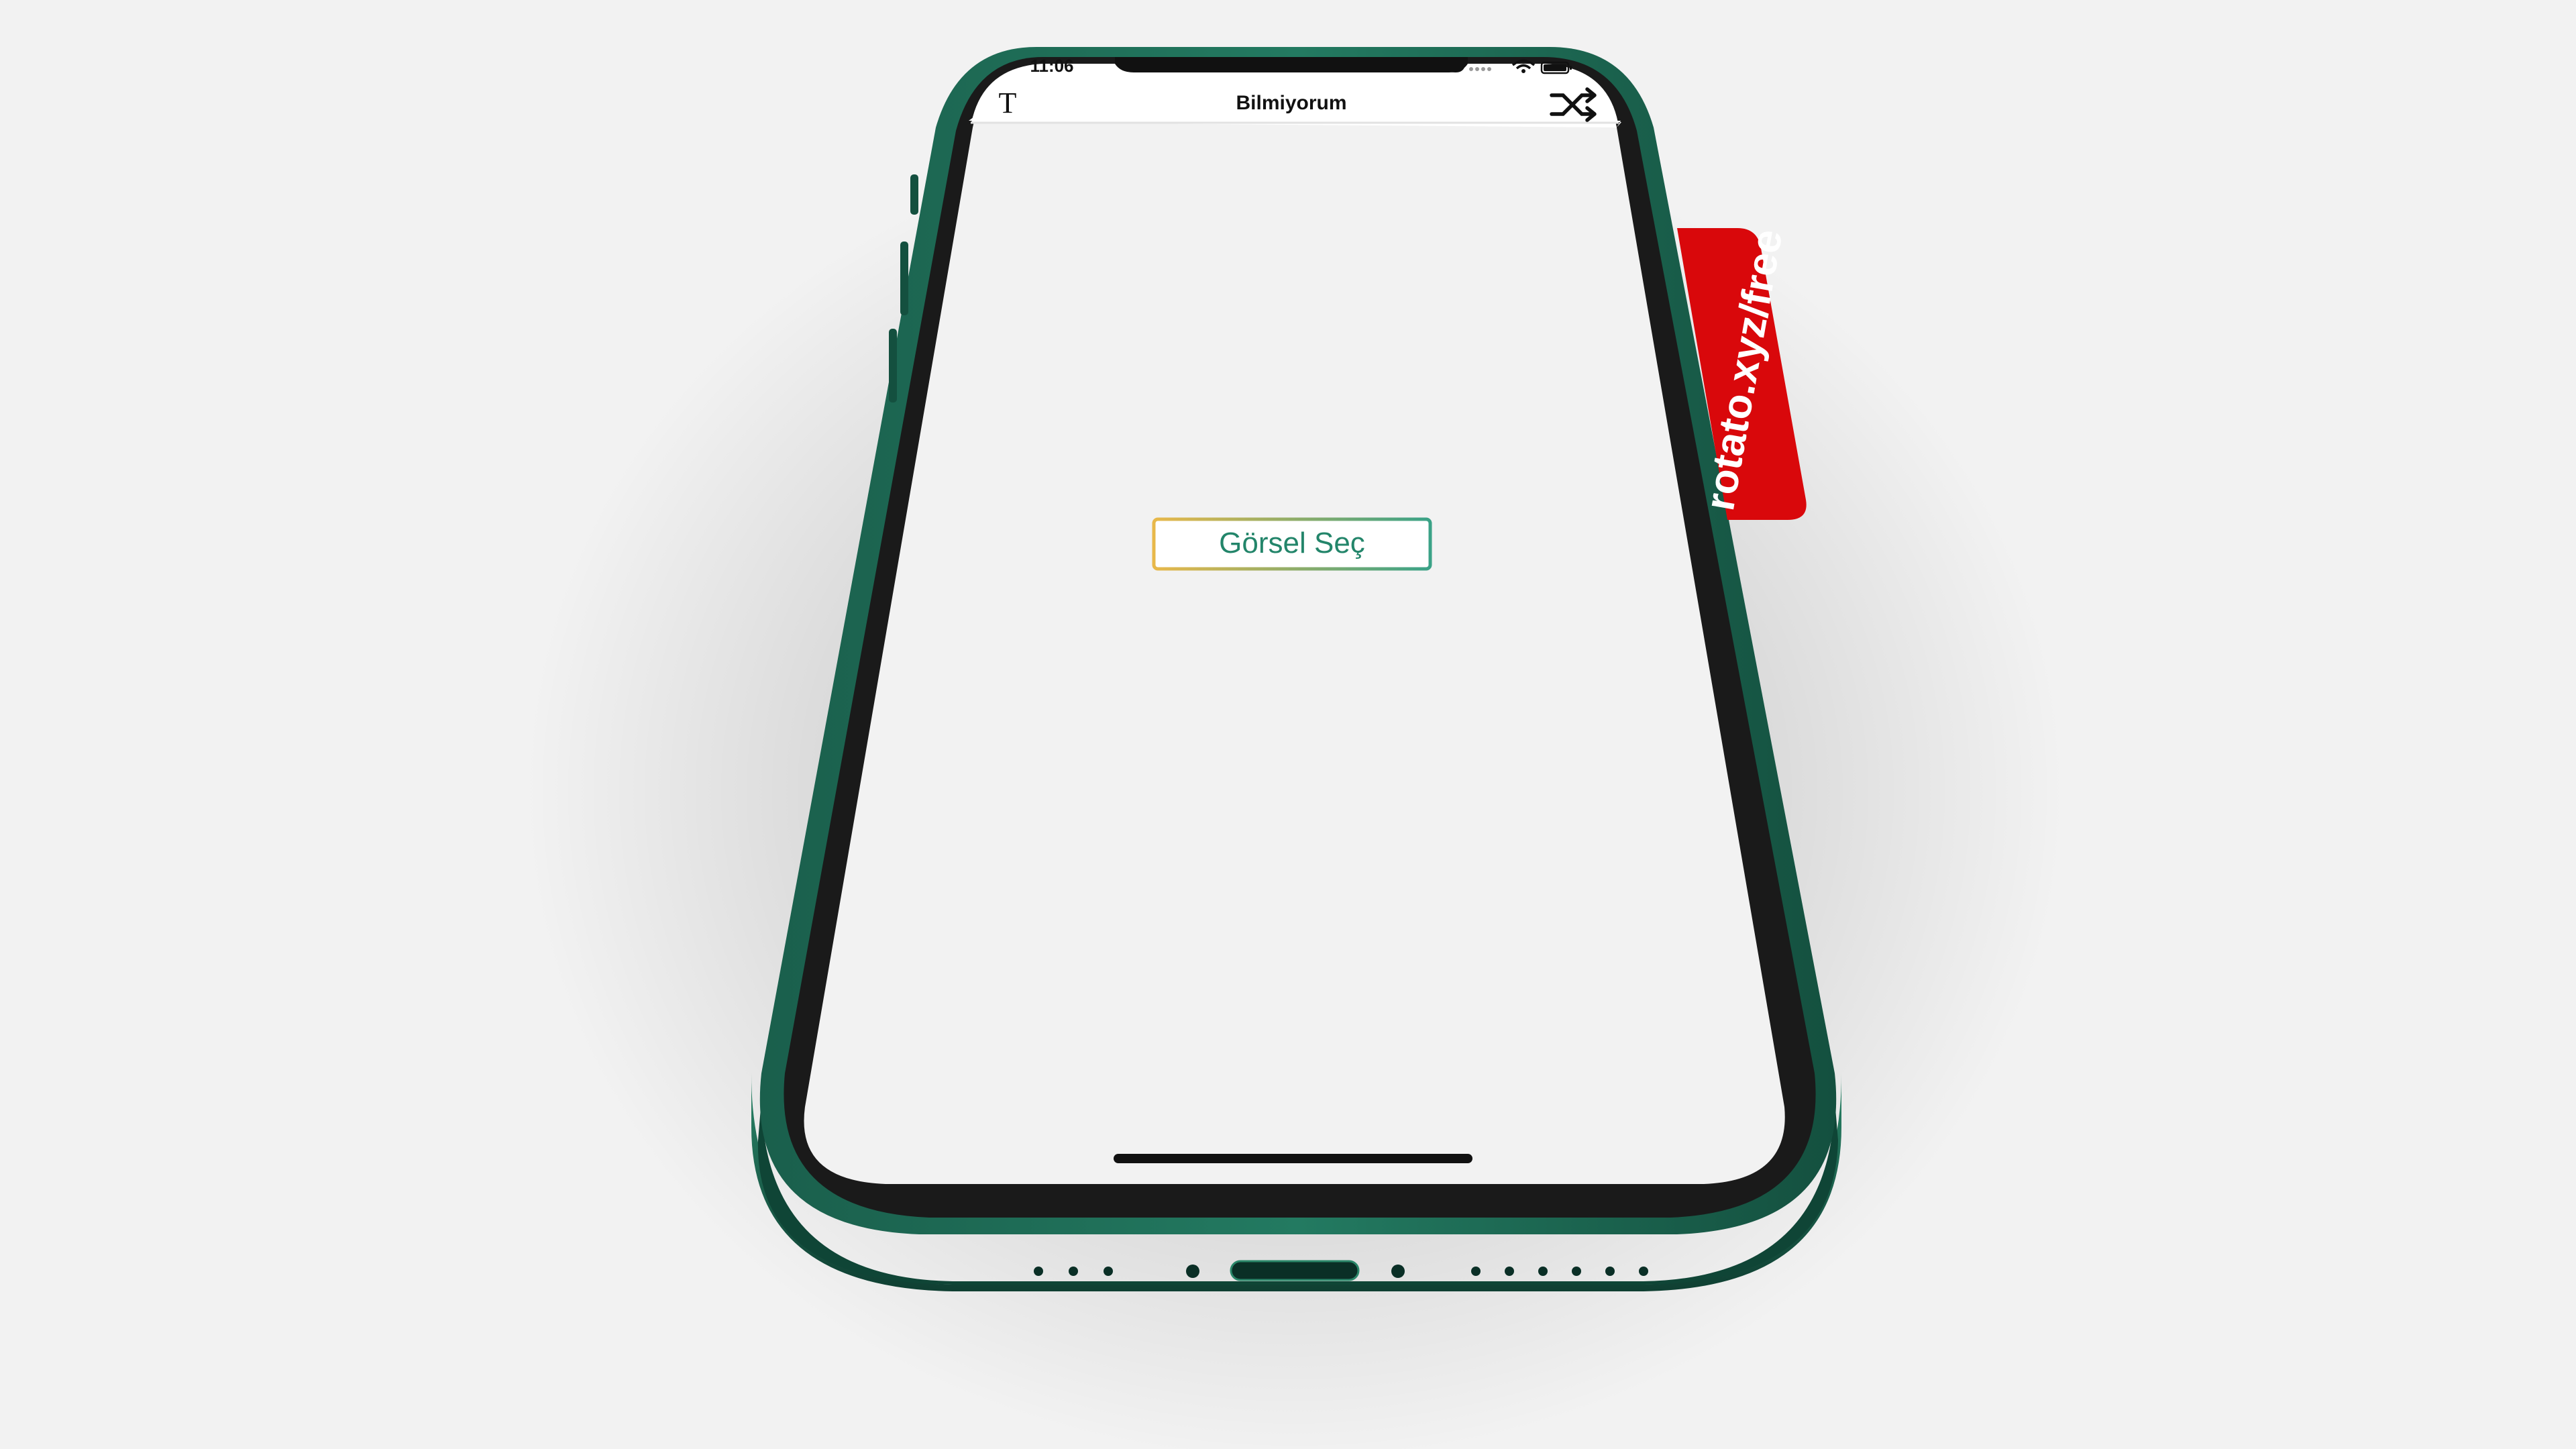 This screenshot has width=2576, height=1449. I want to click on text-format-glyph: T, so click(1008, 103).